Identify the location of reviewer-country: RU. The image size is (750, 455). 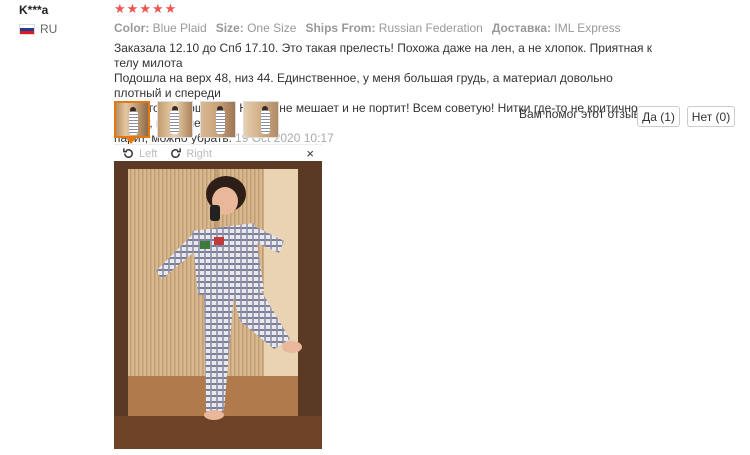
(38, 29).